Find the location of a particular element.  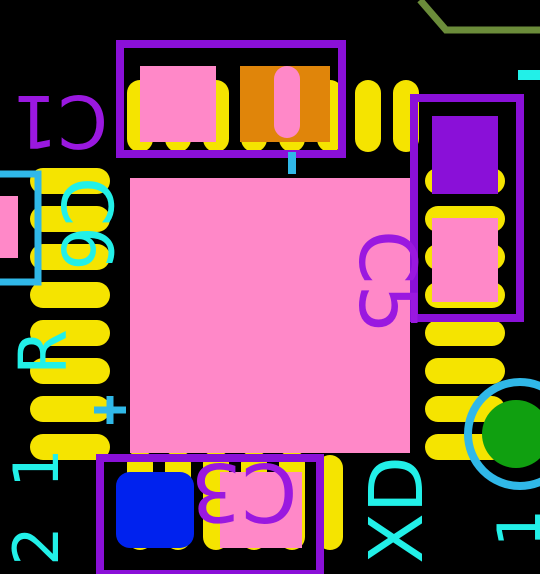

label-r: R is located at coordinates (43, 352).